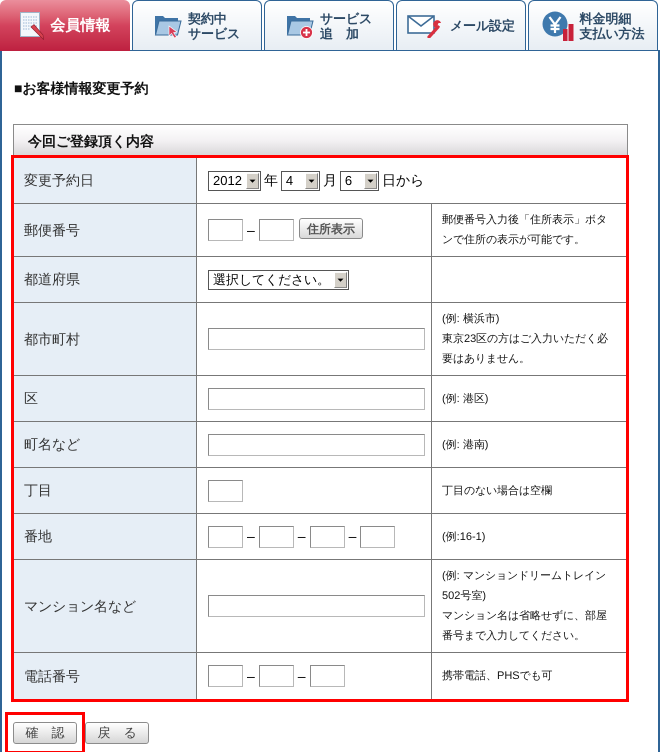  Describe the element at coordinates (105, 536) in the screenshot. I see `row-label: 番地` at that location.